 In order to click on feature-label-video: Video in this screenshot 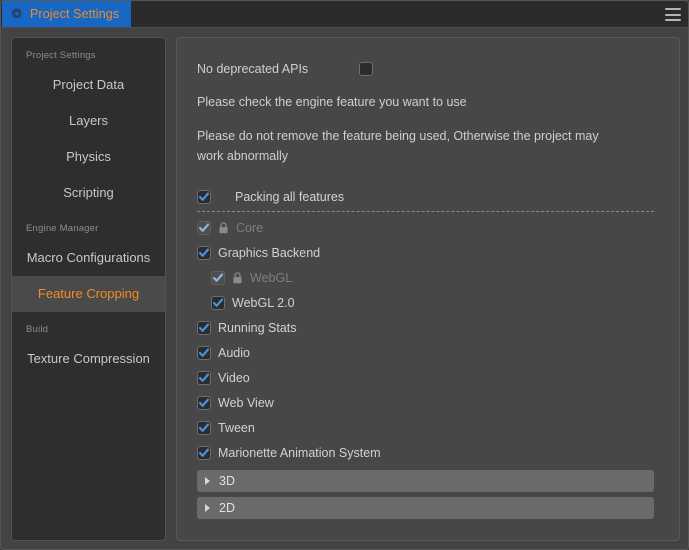, I will do `click(234, 377)`.